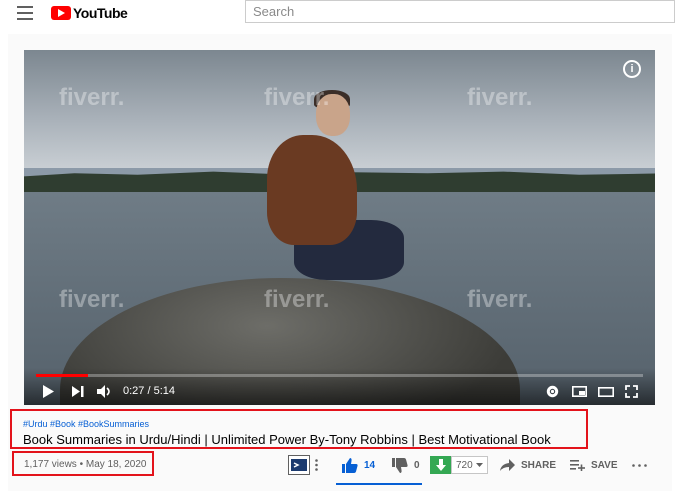 Image resolution: width=680 pixels, height=491 pixels. What do you see at coordinates (440, 465) in the screenshot?
I see `download-icon` at bounding box center [440, 465].